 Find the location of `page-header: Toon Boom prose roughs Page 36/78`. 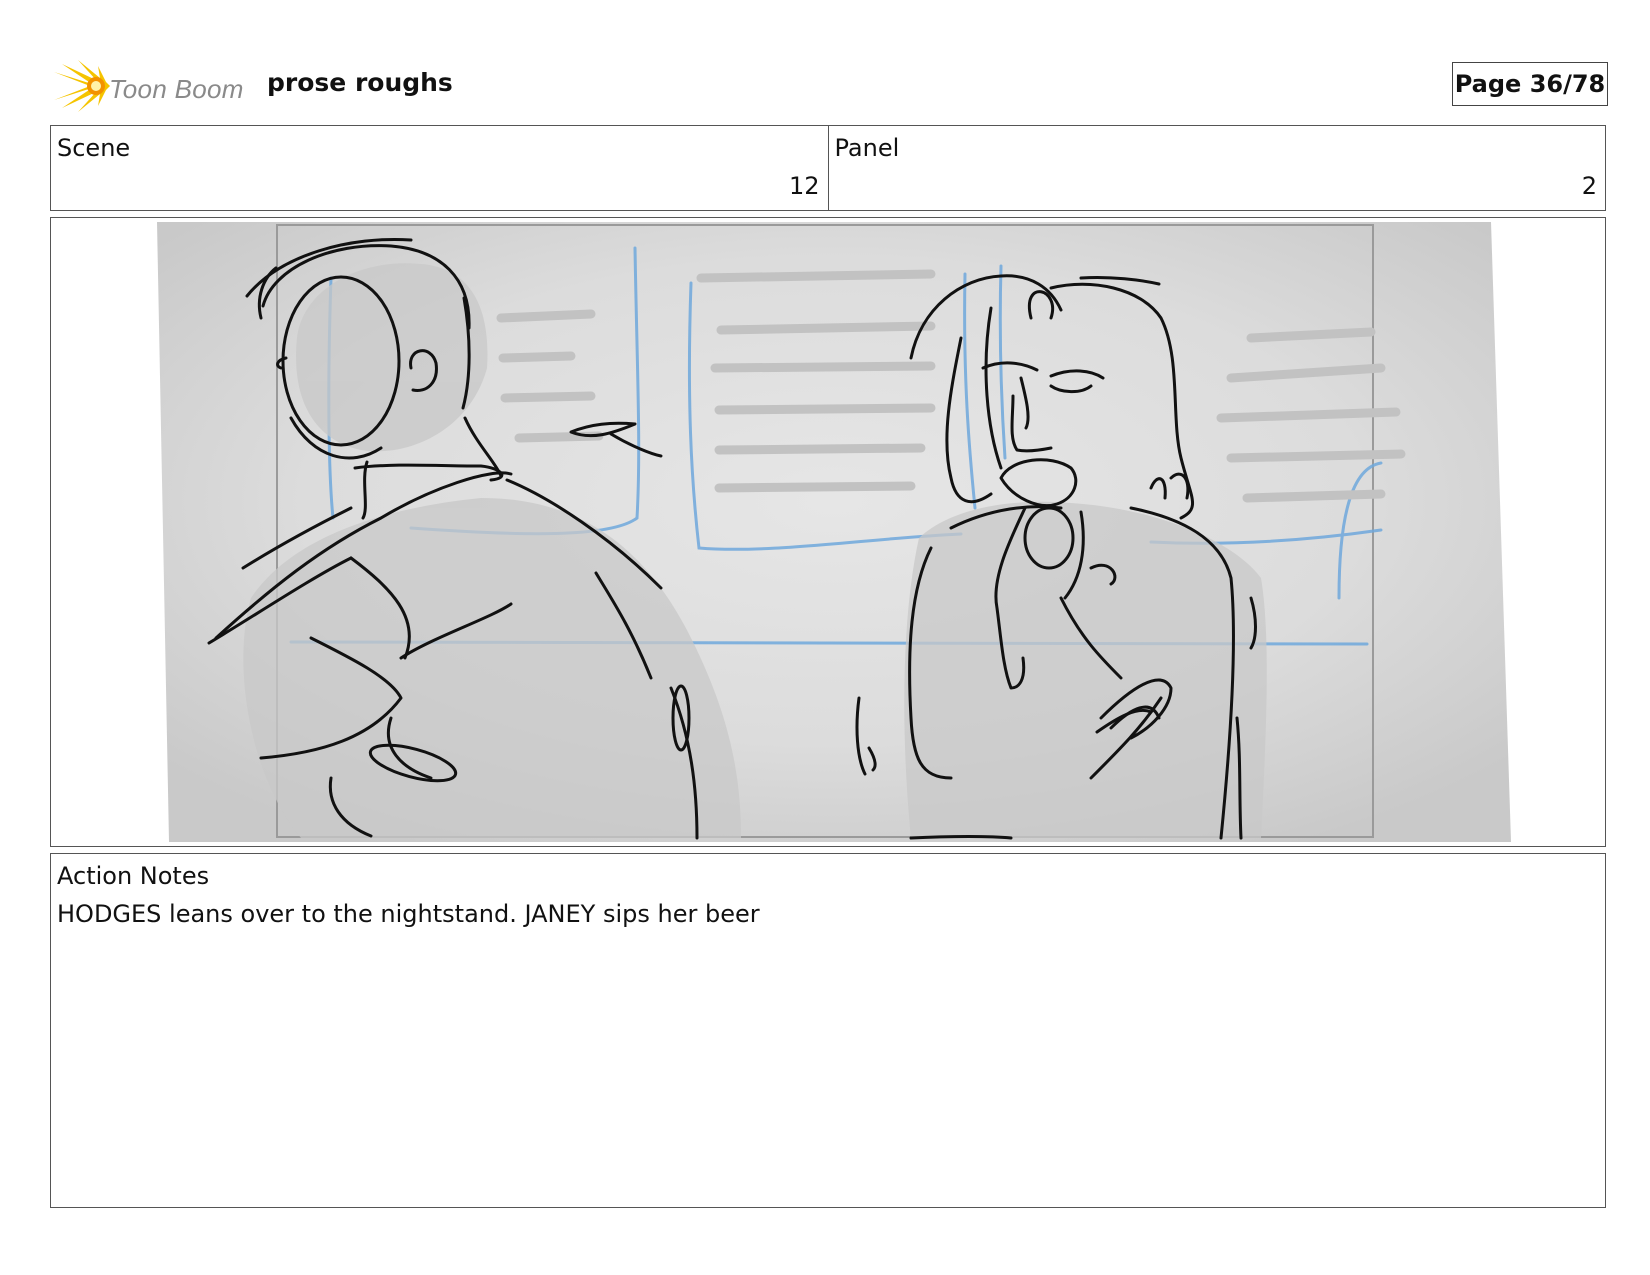

page-header: Toon Boom prose roughs Page 36/78 is located at coordinates (830, 82).